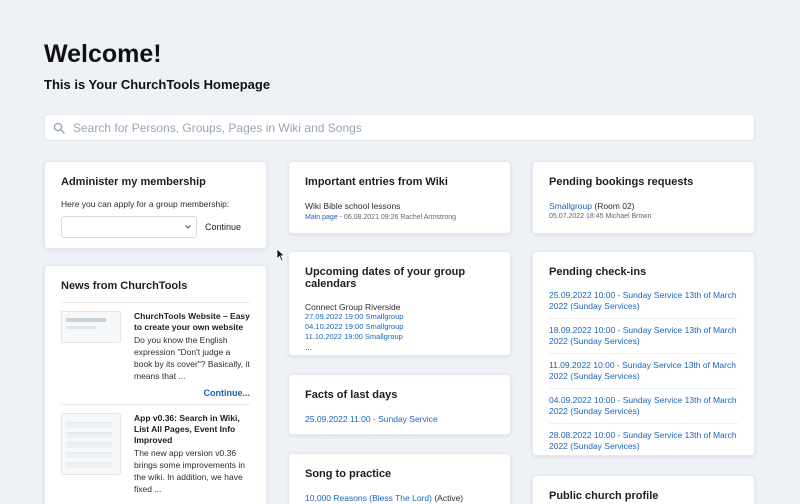 This screenshot has height=504, width=800. What do you see at coordinates (413, 127) in the screenshot?
I see `search-input` at bounding box center [413, 127].